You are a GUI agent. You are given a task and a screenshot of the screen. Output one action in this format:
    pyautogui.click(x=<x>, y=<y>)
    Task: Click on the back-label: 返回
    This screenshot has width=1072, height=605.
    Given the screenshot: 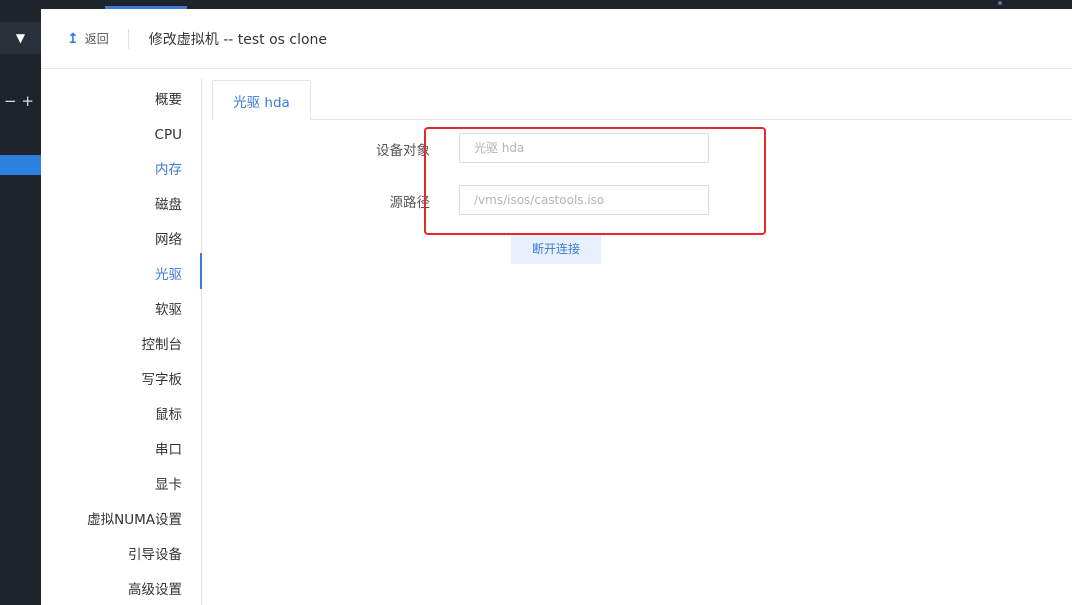 What is the action you would take?
    pyautogui.click(x=96, y=39)
    